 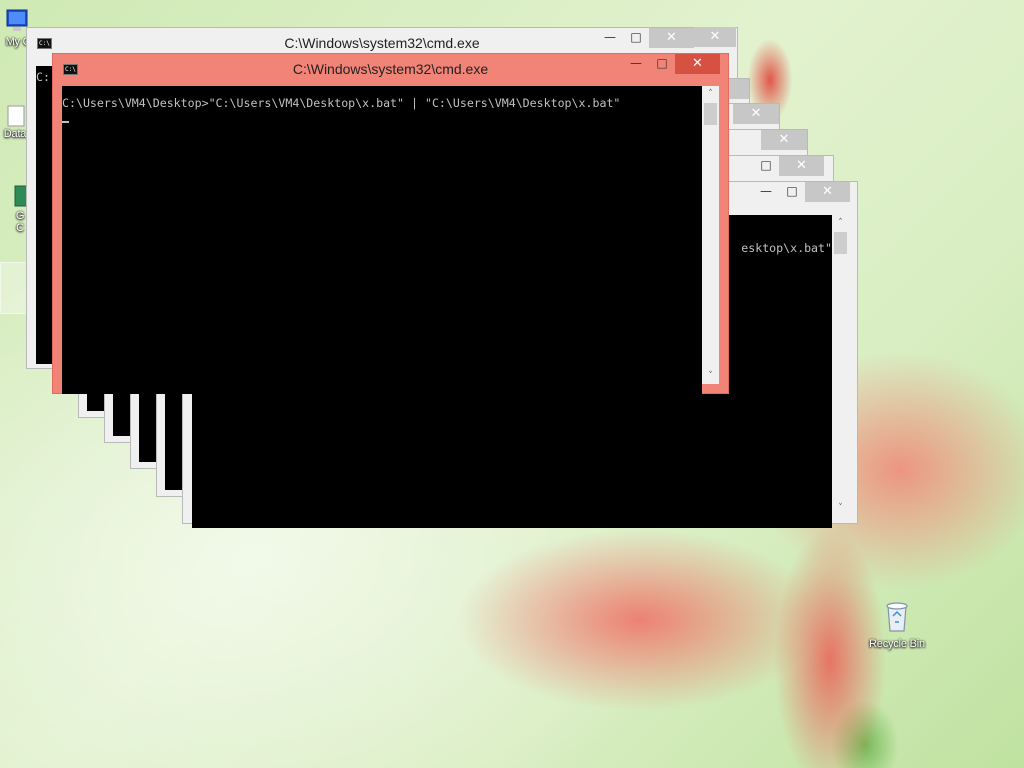 I want to click on console-line: C:, so click(x=43, y=77).